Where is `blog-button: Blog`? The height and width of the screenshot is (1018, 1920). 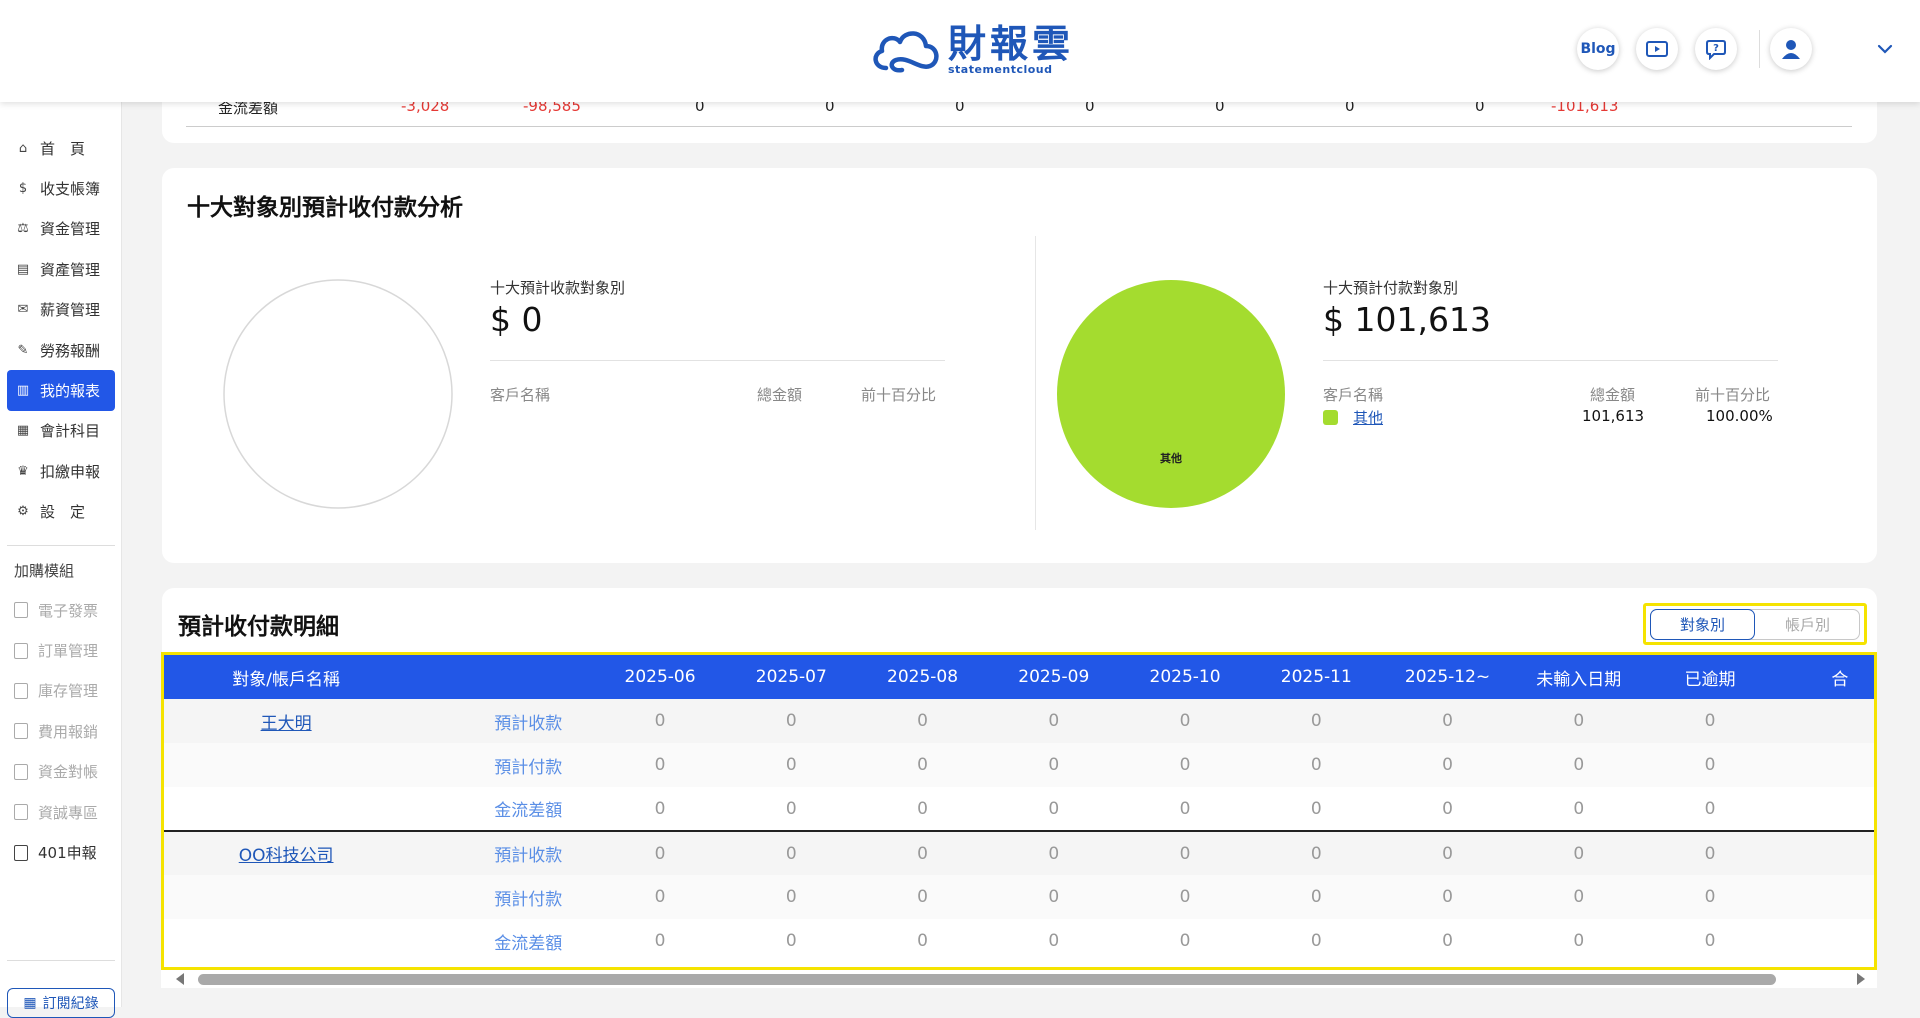
blog-button: Blog is located at coordinates (1598, 49).